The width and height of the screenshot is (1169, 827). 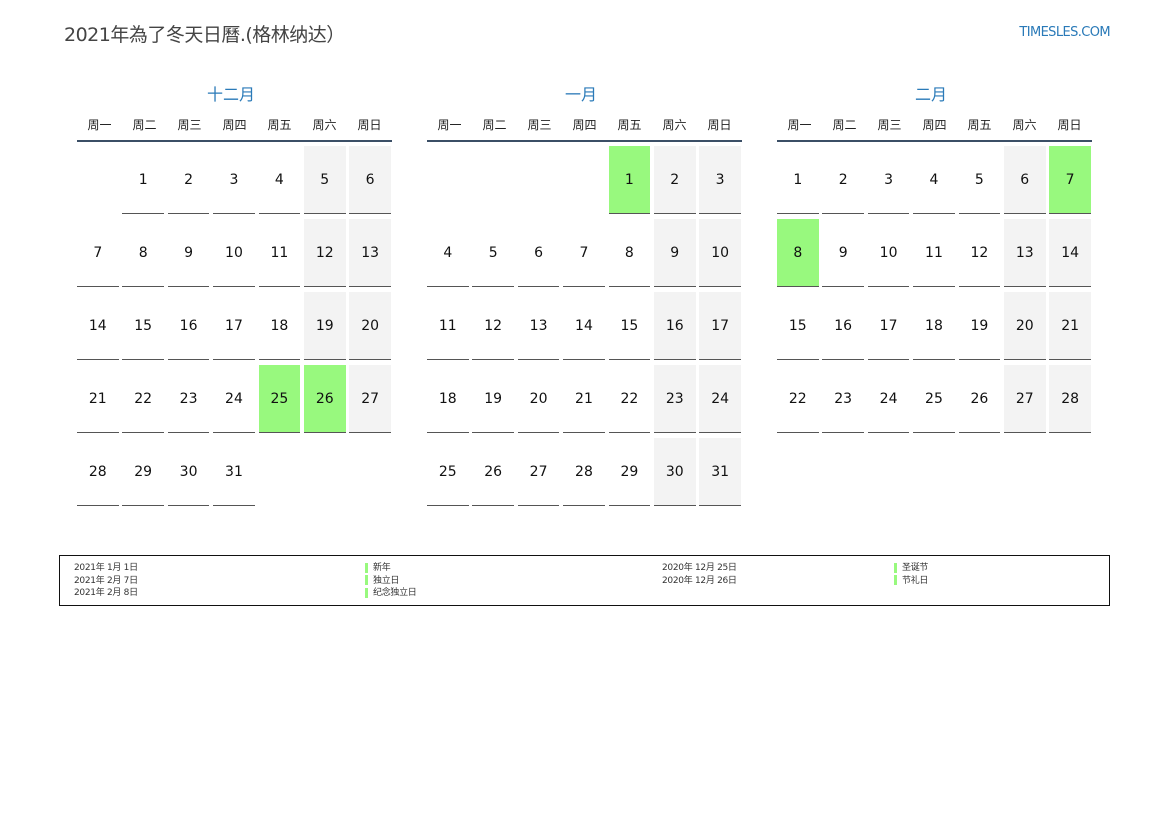 What do you see at coordinates (493, 474) in the screenshot?
I see `day-cell: 26` at bounding box center [493, 474].